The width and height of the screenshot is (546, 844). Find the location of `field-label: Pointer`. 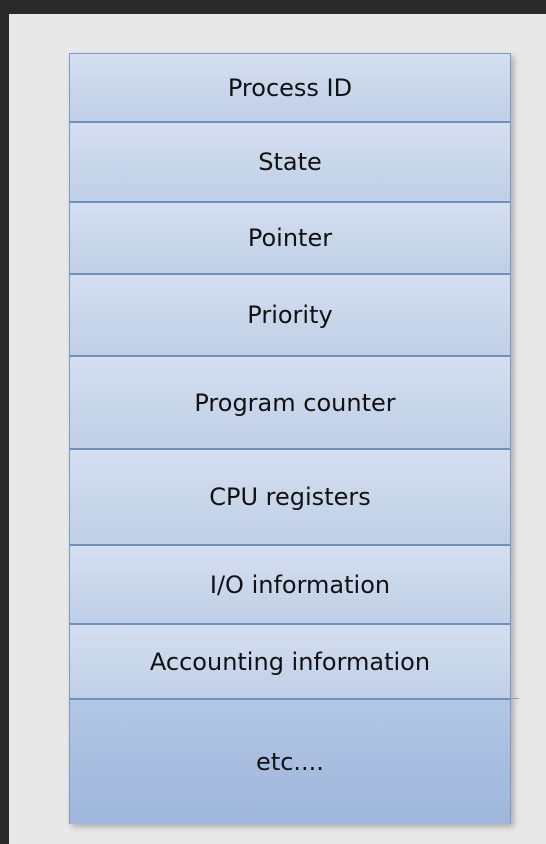

field-label: Pointer is located at coordinates (290, 238).